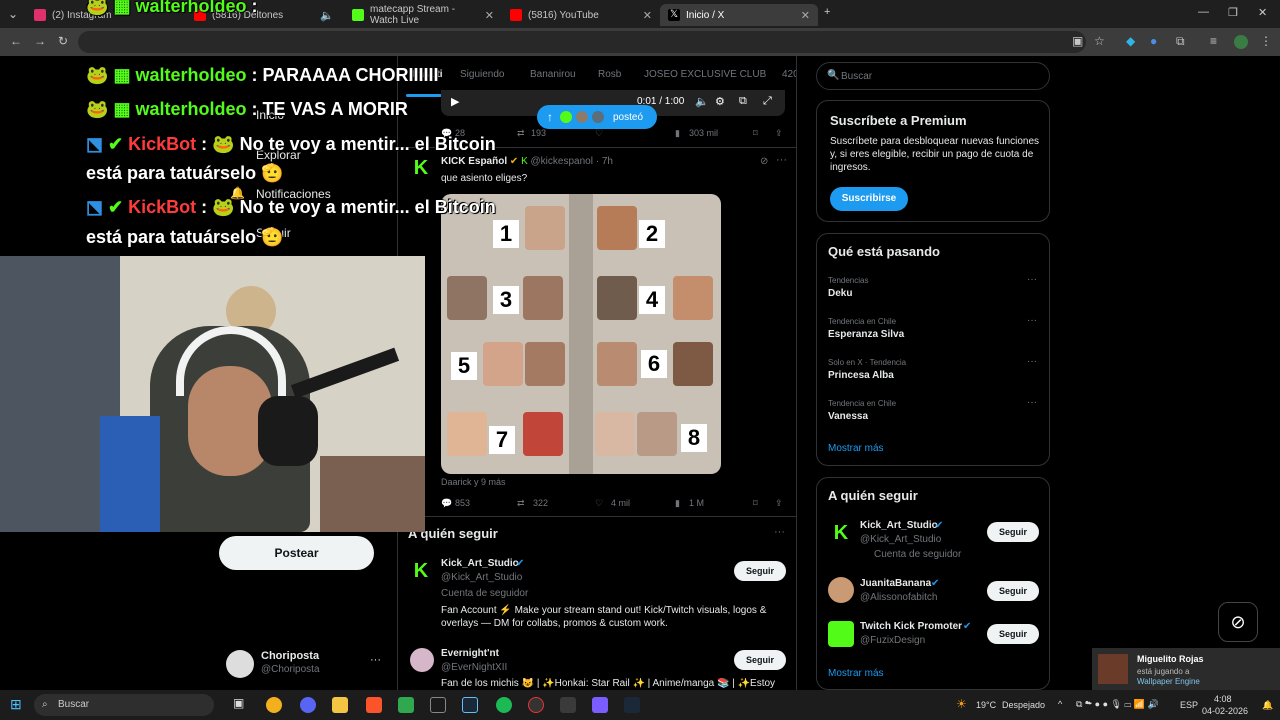  I want to click on tab-youtube-1: (5816) Deltones 🔈, so click(264, 15).